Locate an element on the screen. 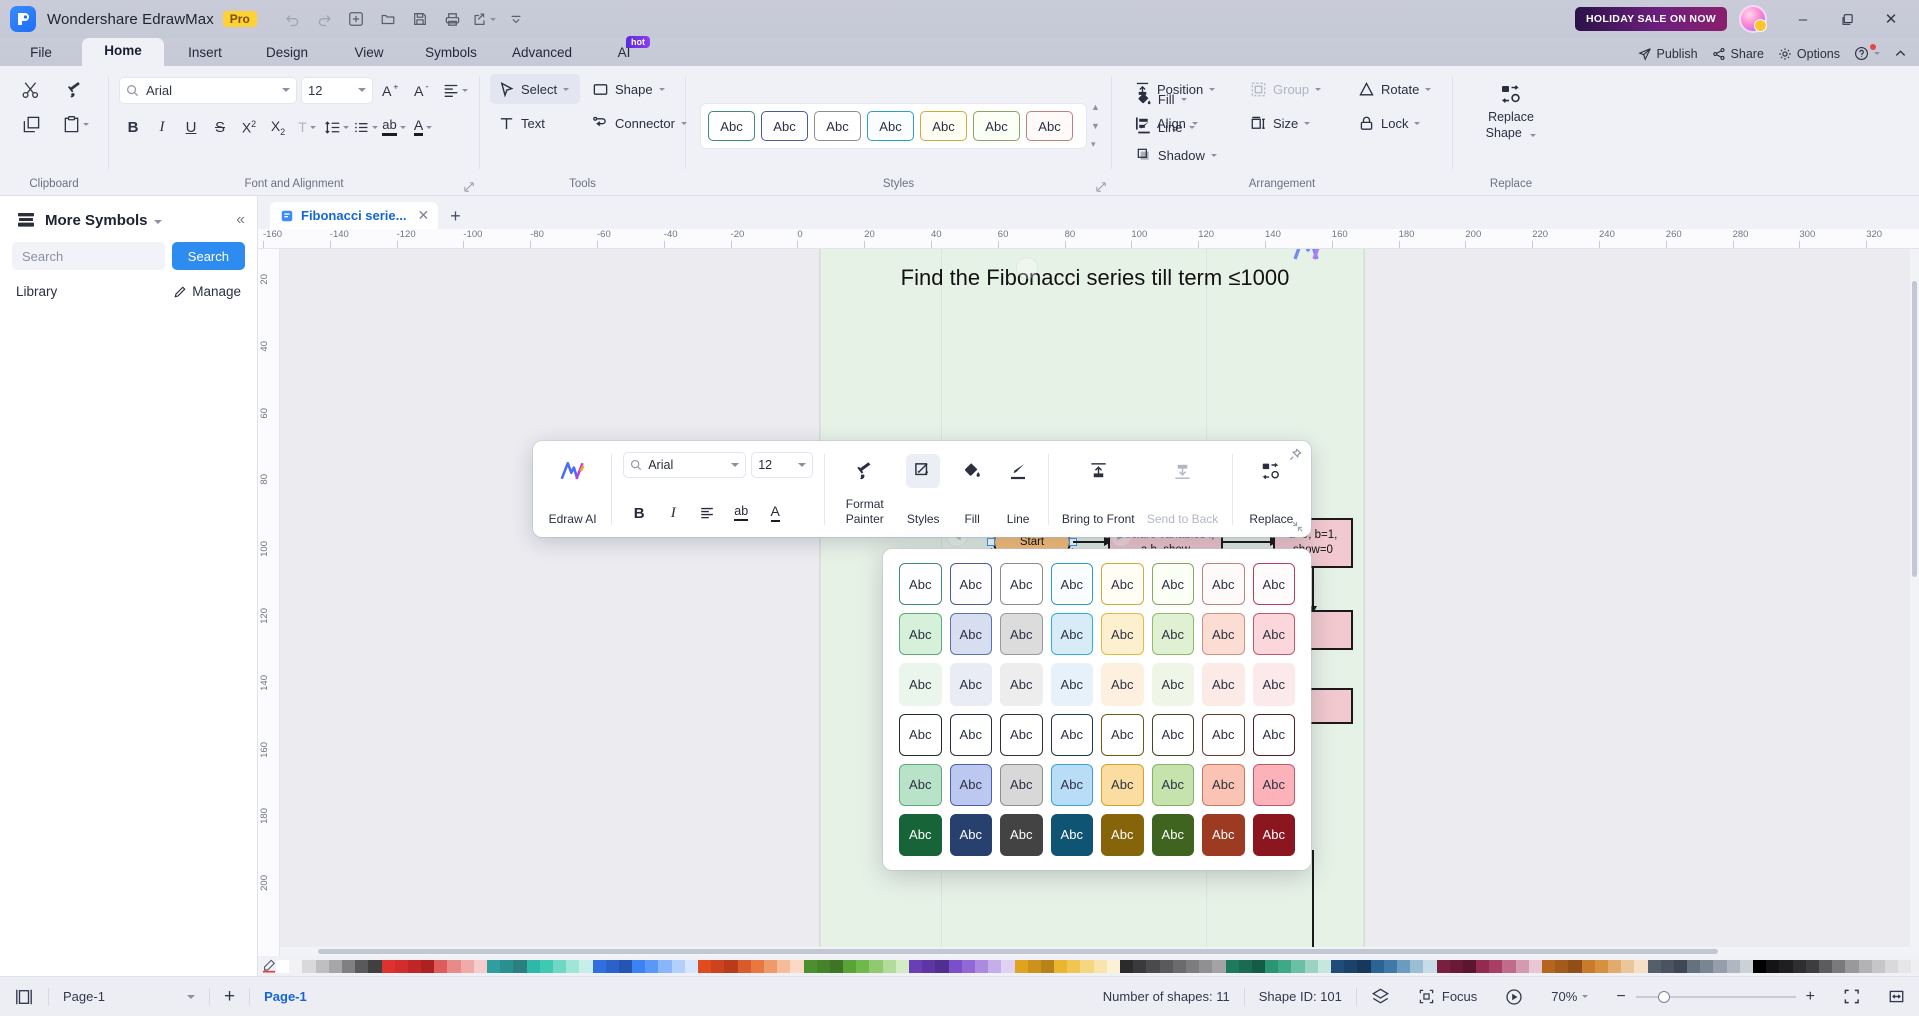 The width and height of the screenshot is (1919, 1016). floating-font-family-combo: Arial is located at coordinates (685, 465).